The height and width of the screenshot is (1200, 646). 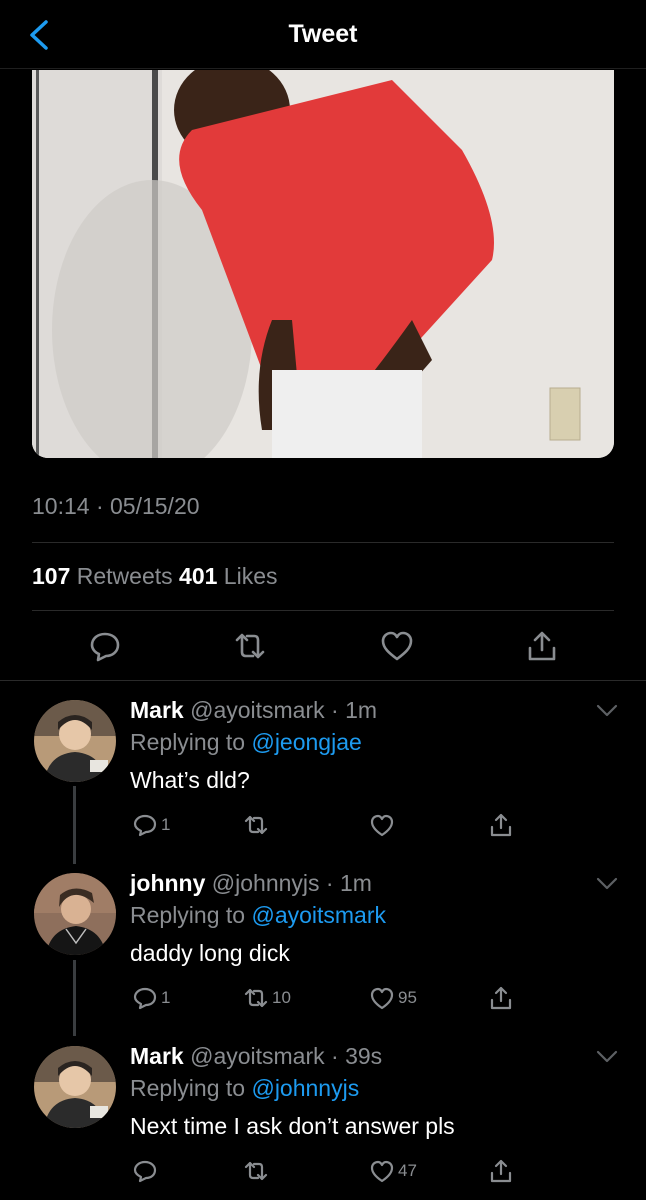 I want to click on display-name: johnny, so click(x=167, y=883).